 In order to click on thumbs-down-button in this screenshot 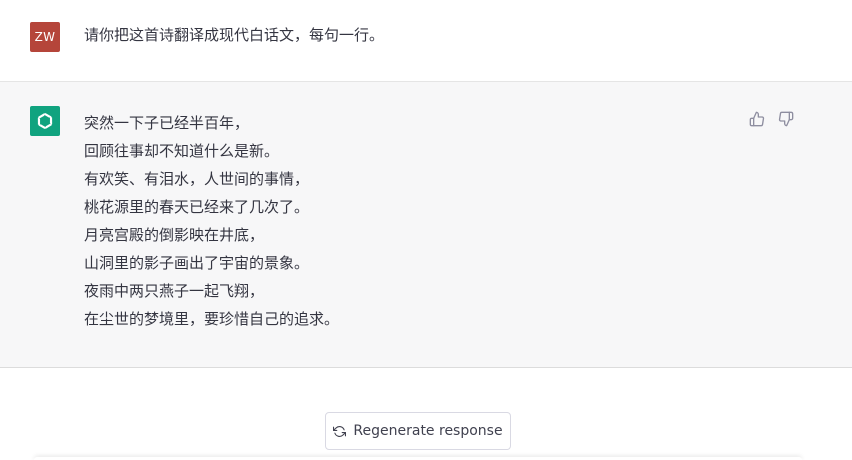, I will do `click(785, 118)`.